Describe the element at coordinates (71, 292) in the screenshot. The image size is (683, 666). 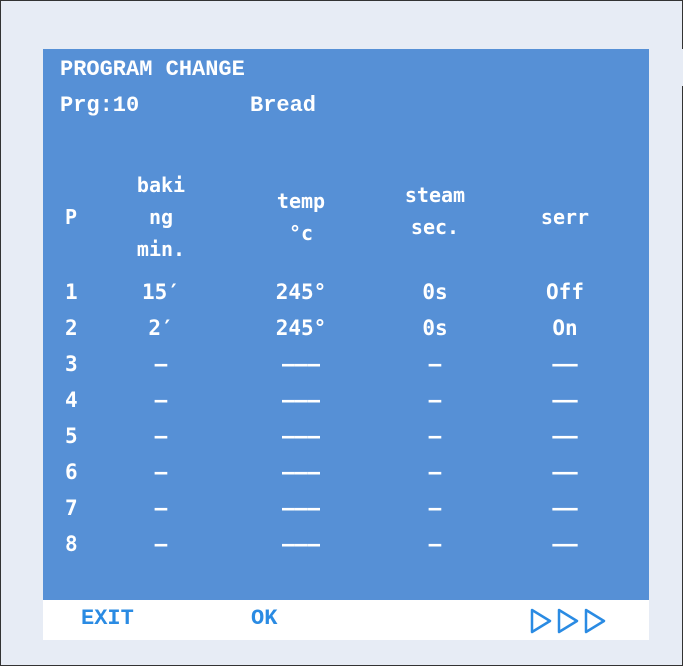
I see `table-cell-p: 1` at that location.